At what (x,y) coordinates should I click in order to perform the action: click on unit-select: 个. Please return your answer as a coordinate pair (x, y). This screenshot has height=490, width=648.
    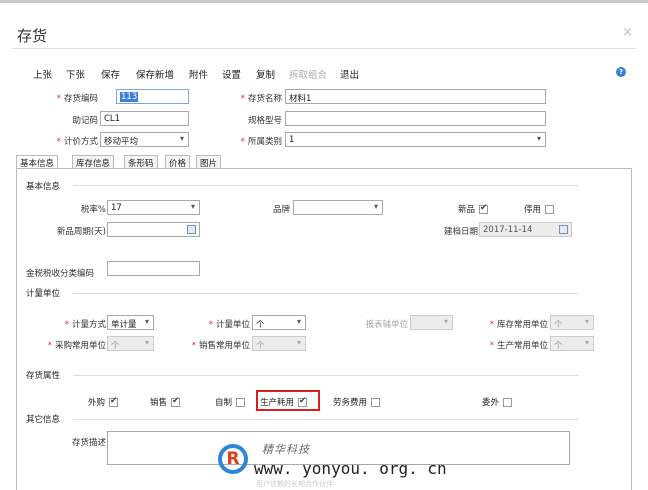
    Looking at the image, I should click on (279, 322).